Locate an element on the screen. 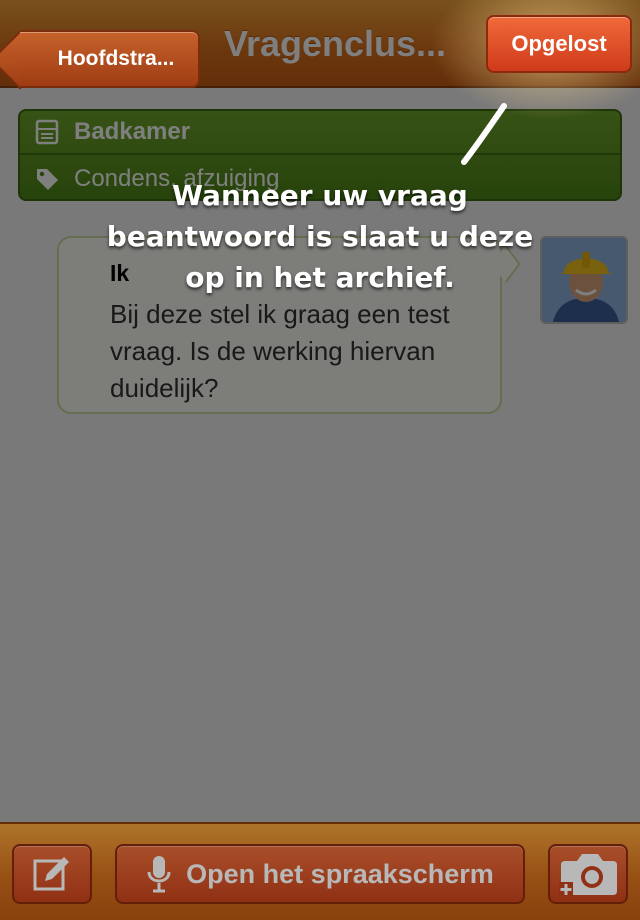 This screenshot has height=920, width=640. avatar is located at coordinates (584, 280).